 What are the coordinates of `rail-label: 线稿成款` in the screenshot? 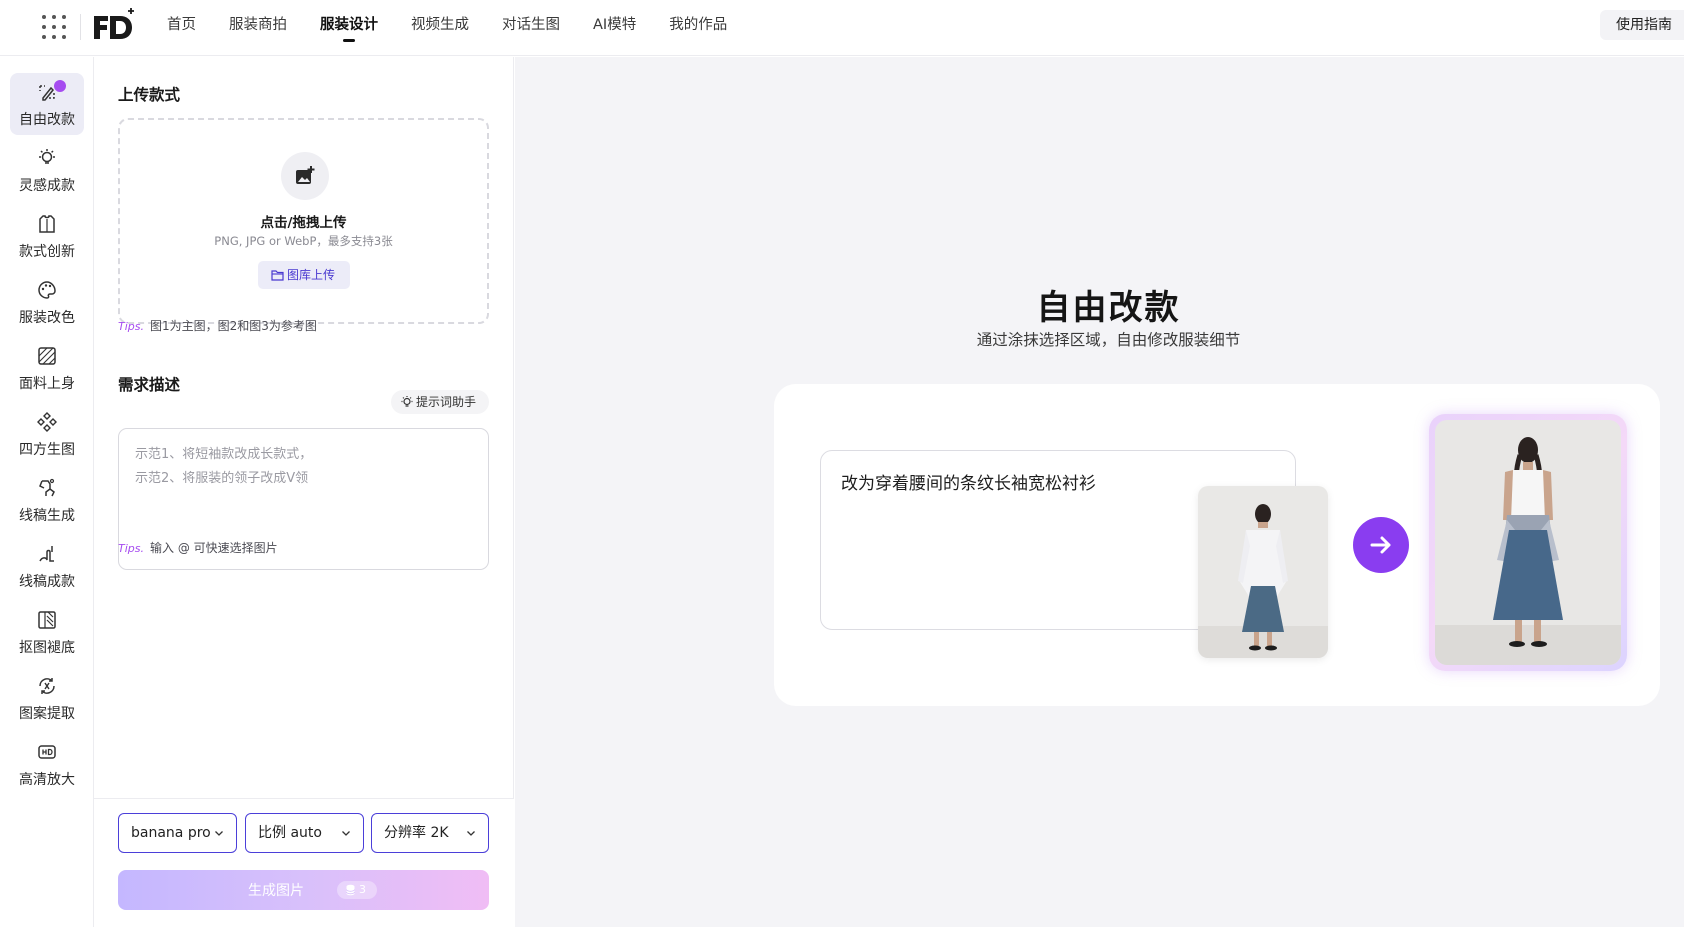 It's located at (47, 582).